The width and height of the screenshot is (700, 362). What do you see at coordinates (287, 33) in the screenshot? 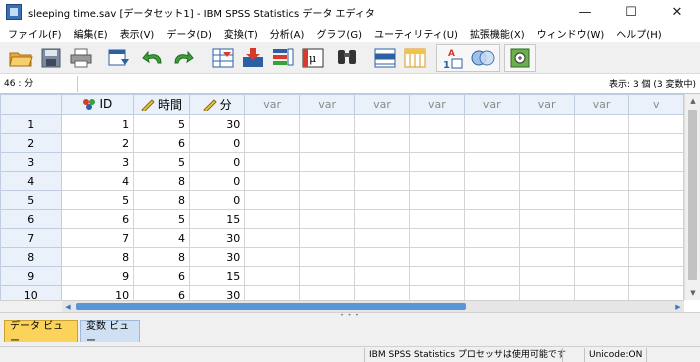
I see `menu-analyze: 分析(A)` at bounding box center [287, 33].